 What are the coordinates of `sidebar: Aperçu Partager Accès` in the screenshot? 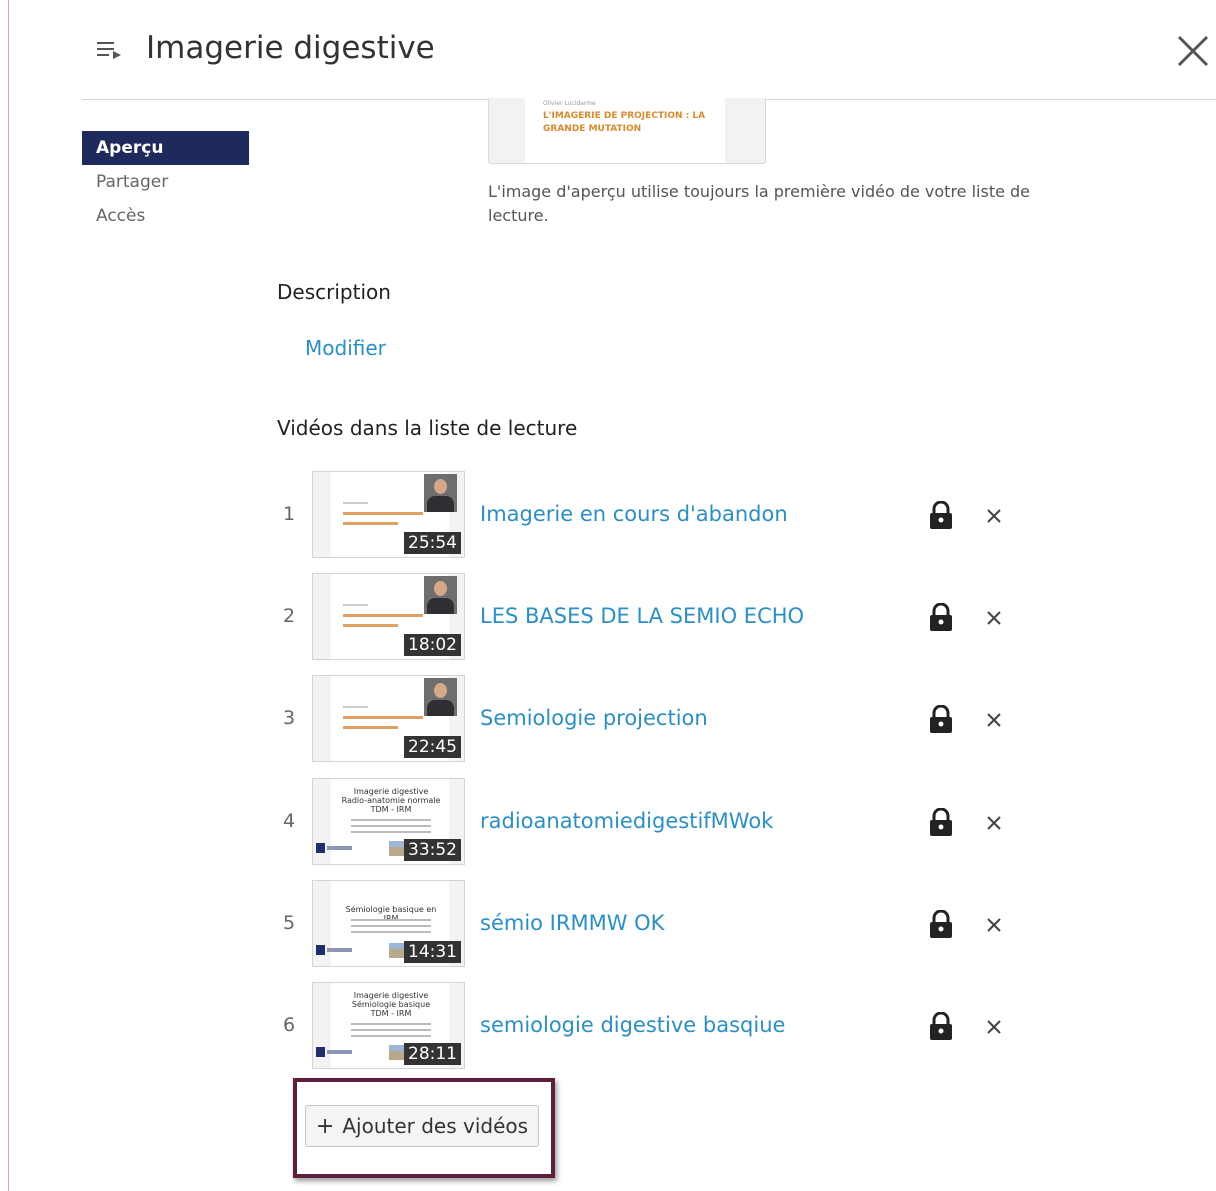 It's located at (165, 182).